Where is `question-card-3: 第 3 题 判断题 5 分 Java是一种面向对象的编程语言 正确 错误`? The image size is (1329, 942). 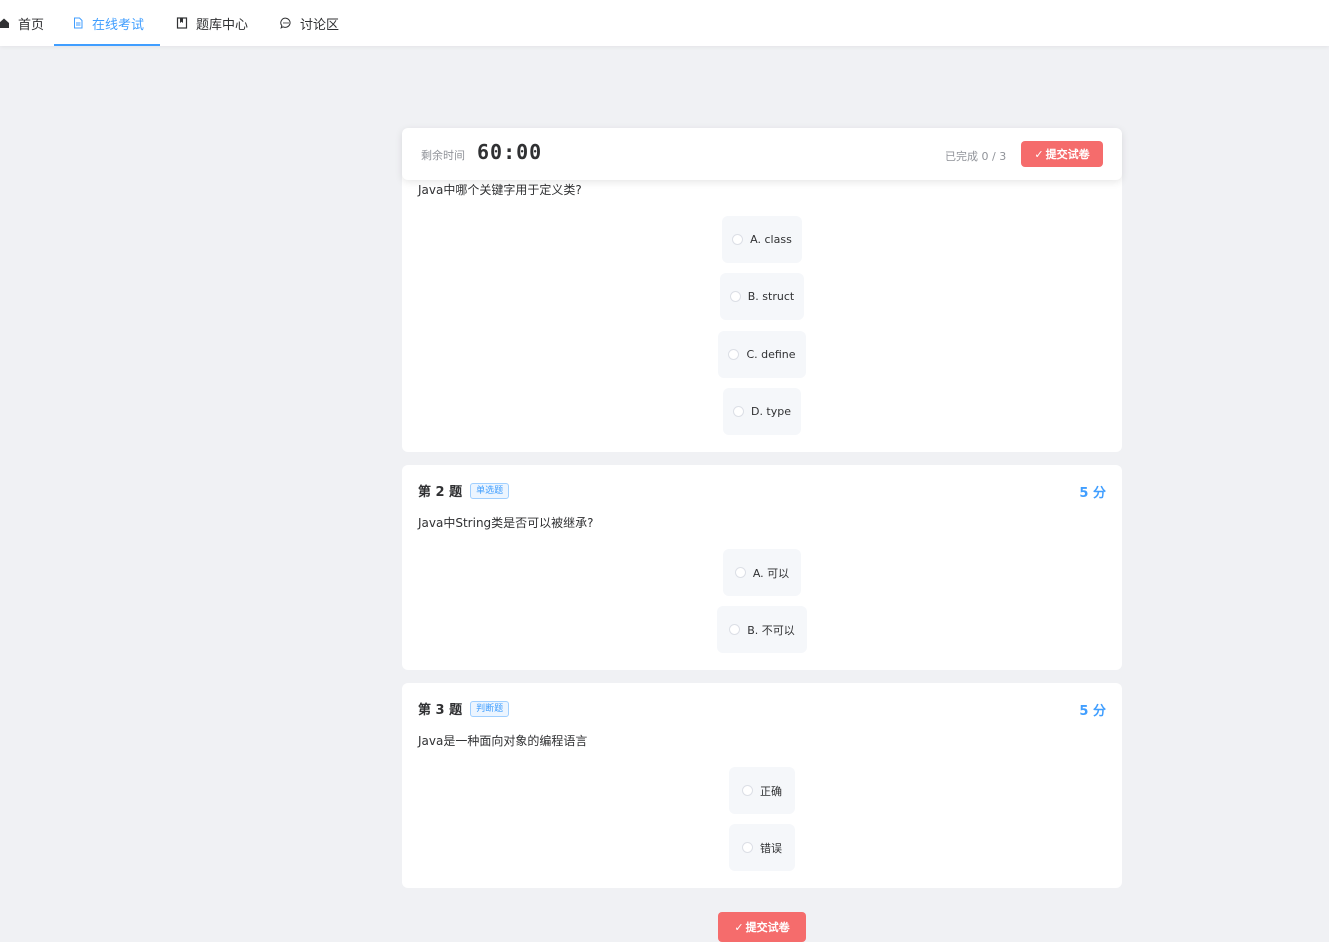 question-card-3: 第 3 题 判断题 5 分 Java是一种面向对象的编程语言 正确 错误 is located at coordinates (762, 785).